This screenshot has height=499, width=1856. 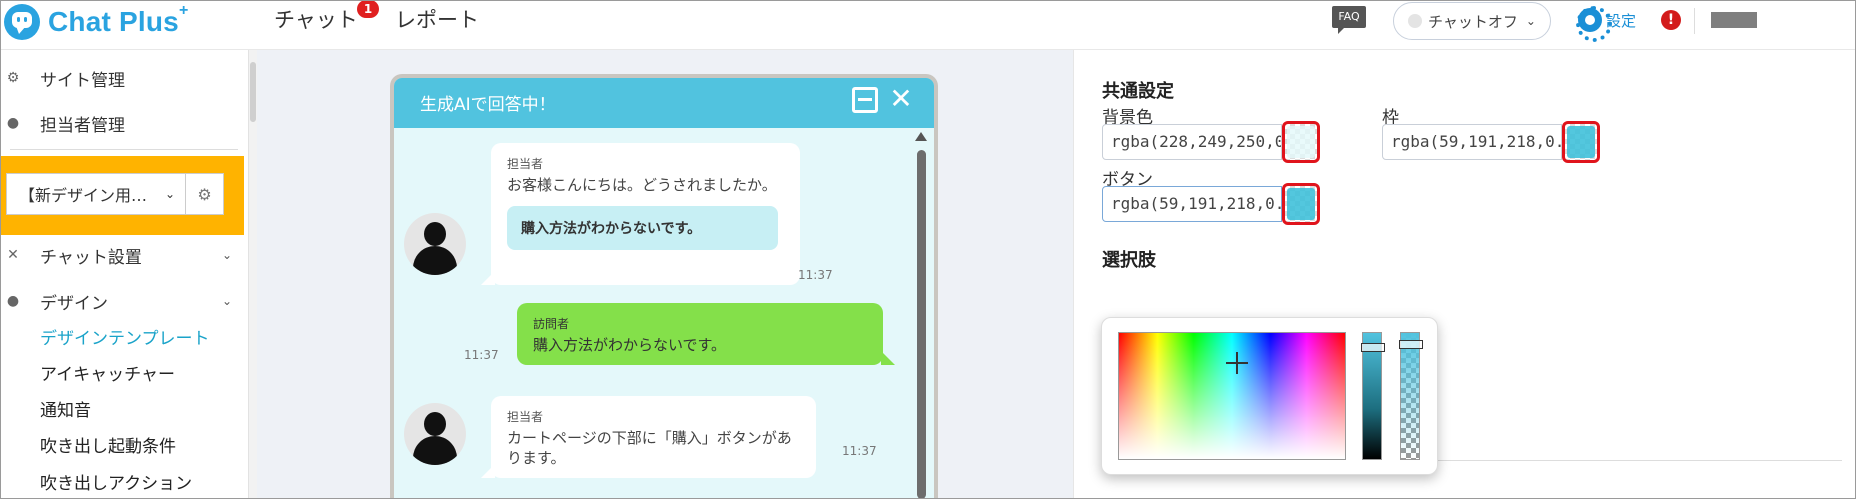 I want to click on color-picker-popup, so click(x=1269, y=396).